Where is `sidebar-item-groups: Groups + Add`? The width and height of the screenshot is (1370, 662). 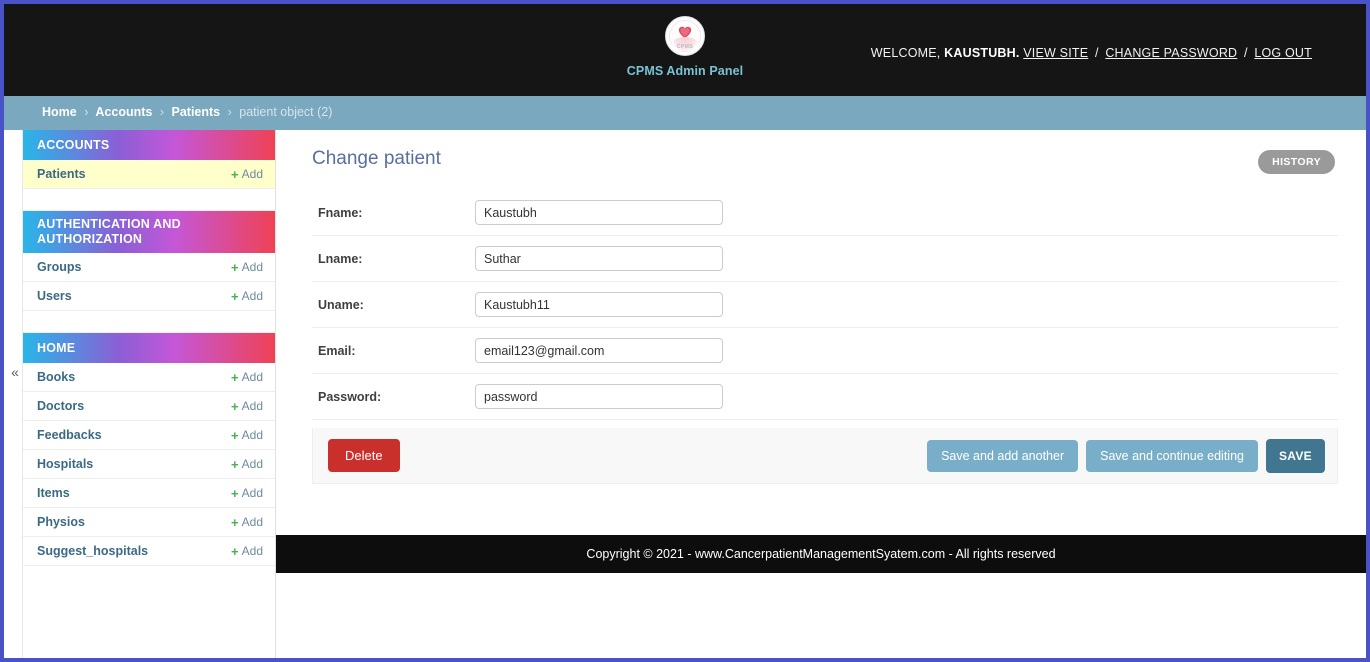
sidebar-item-groups: Groups + Add is located at coordinates (149, 267).